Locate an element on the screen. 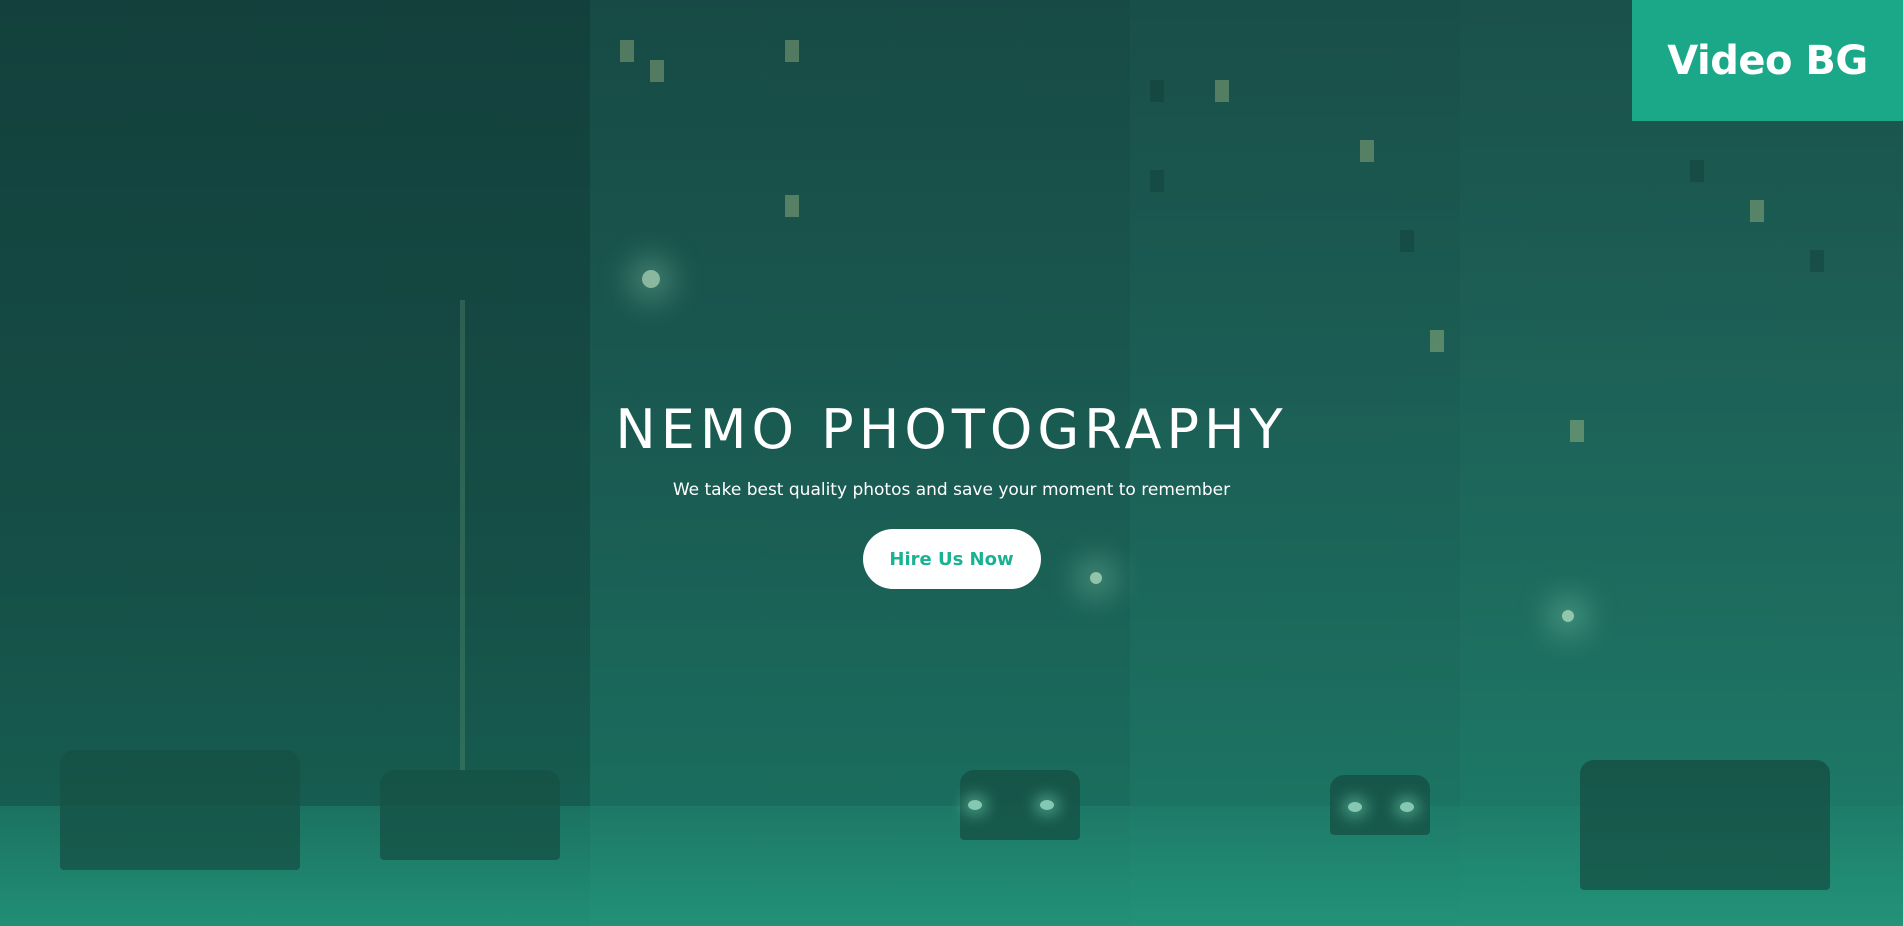 The height and width of the screenshot is (926, 1903). hero-title: NEMO PHOTOGRAPHY is located at coordinates (951, 429).